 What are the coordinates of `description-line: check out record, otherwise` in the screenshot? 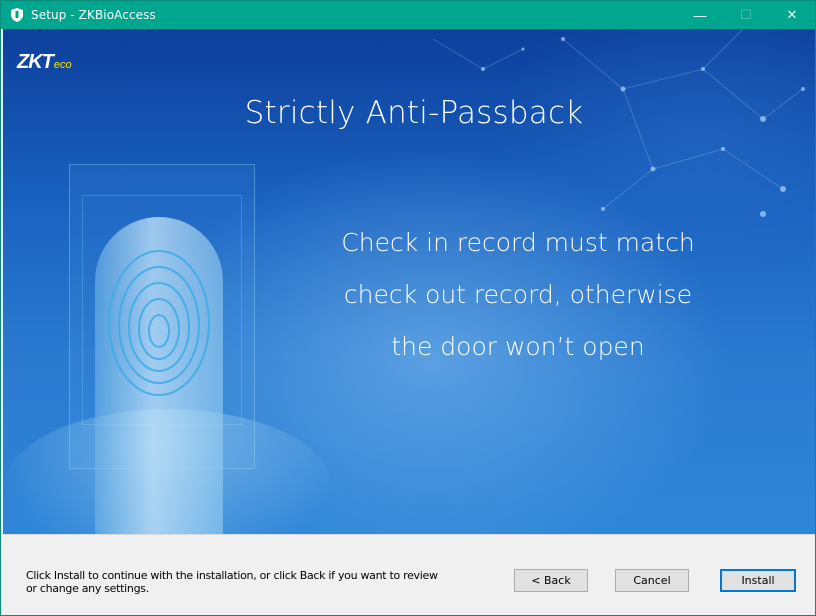 It's located at (518, 294).